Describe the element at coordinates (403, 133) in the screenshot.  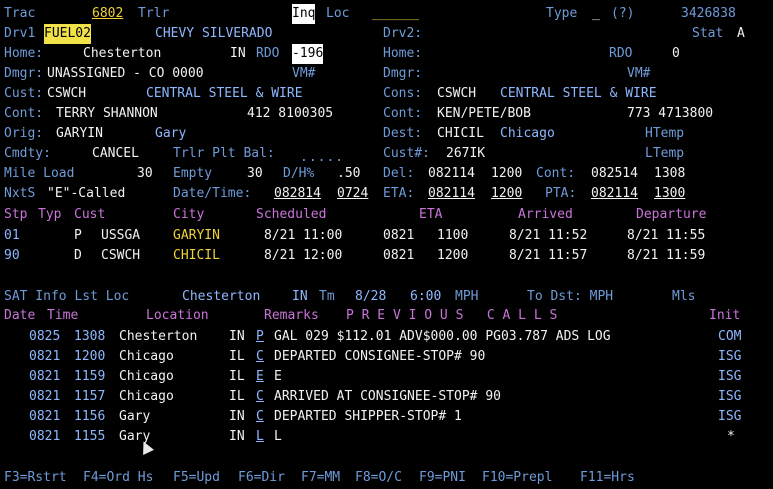
I see `dest-label: Dest:` at that location.